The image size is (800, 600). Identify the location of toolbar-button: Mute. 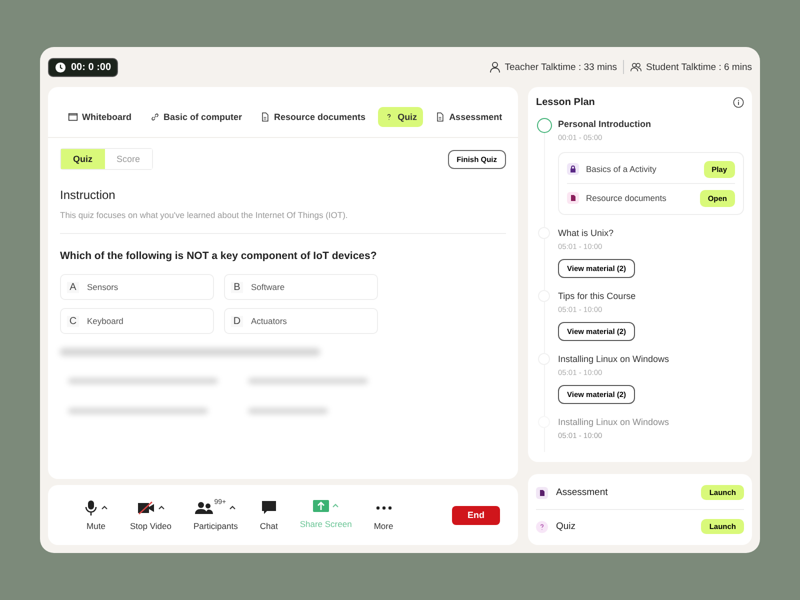
(96, 515).